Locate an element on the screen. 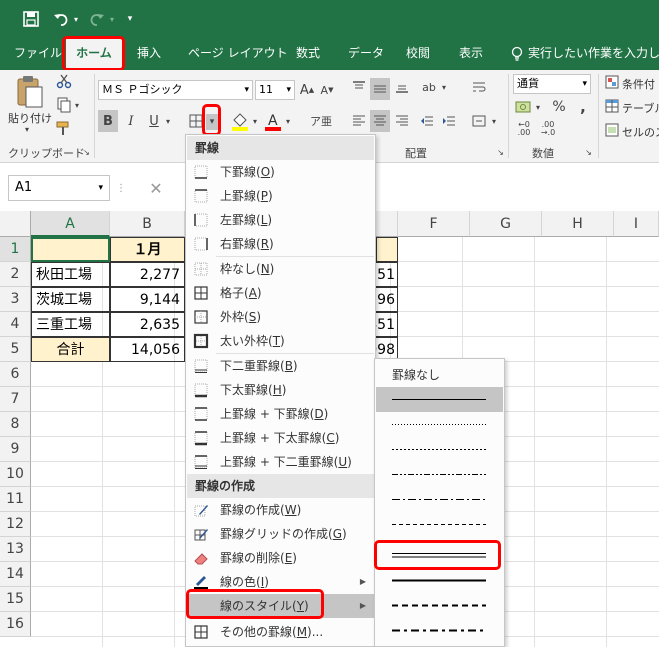 The height and width of the screenshot is (647, 659). font-size-dropdown-icon: ▾ is located at coordinates (288, 90).